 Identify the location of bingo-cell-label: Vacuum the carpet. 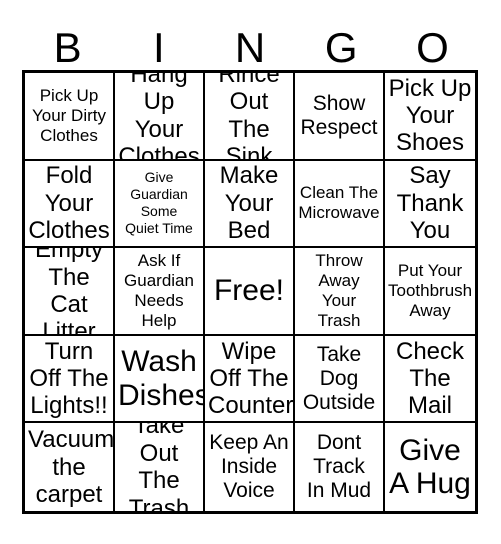
(71, 467).